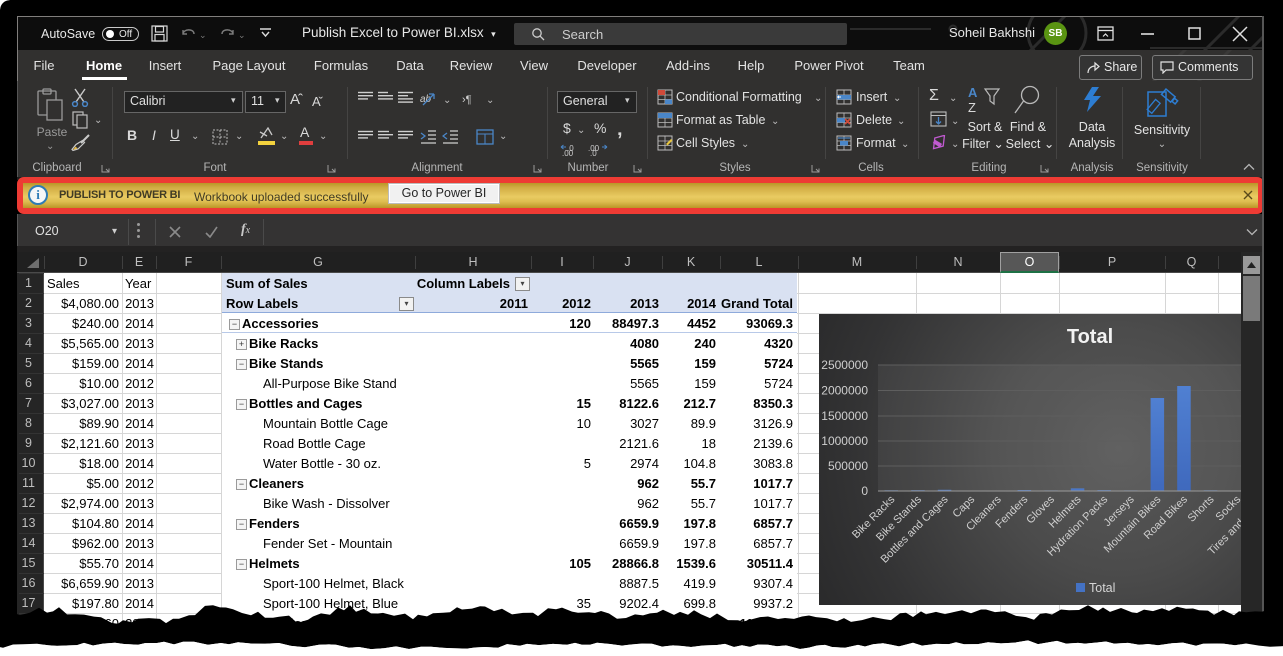 The width and height of the screenshot is (1283, 656). Describe the element at coordinates (844, 391) in the screenshot. I see `svg-text: 2000000` at that location.